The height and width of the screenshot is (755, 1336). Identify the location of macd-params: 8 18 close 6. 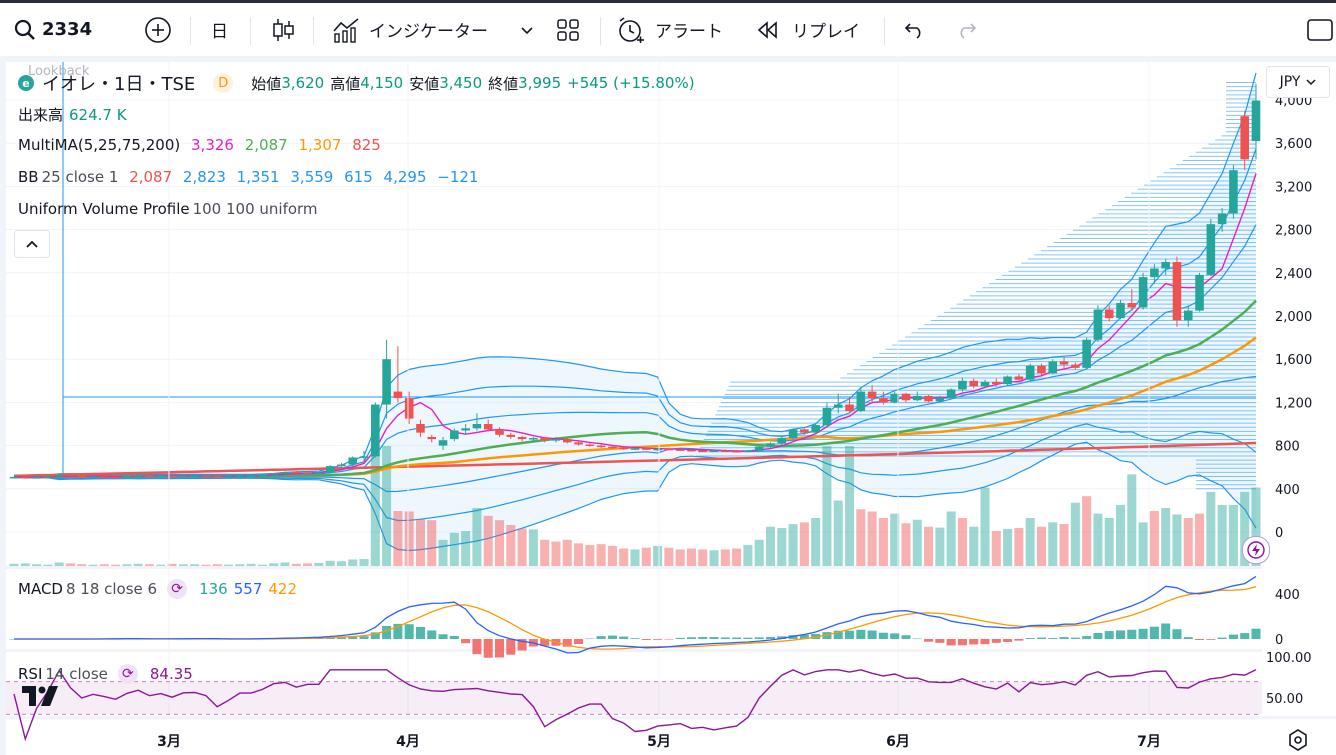
(111, 589).